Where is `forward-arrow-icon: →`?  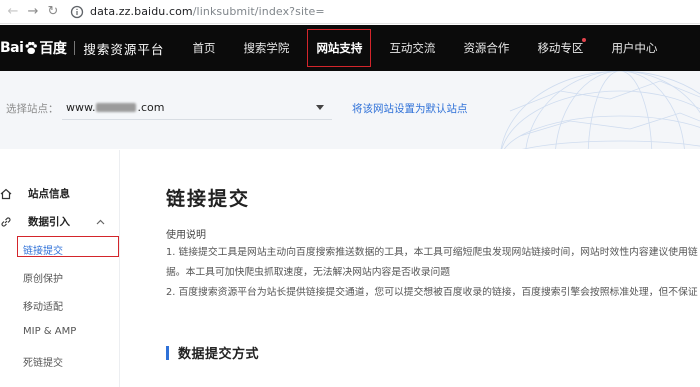 forward-arrow-icon: → is located at coordinates (33, 12).